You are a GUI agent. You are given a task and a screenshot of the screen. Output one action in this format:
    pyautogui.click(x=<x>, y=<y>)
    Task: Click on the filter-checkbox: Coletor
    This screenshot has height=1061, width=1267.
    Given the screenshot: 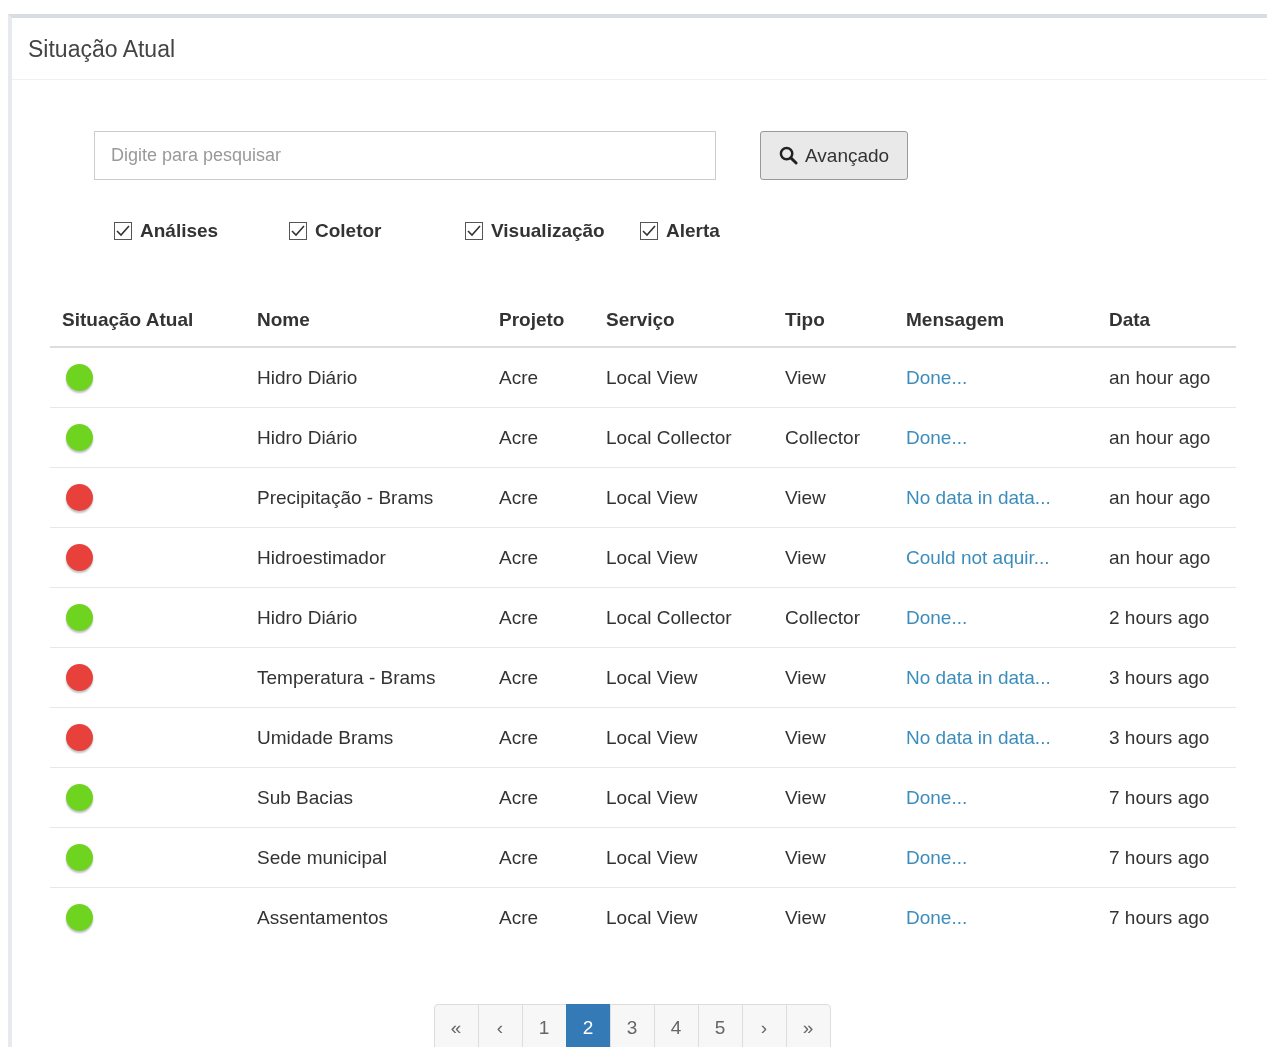 What is the action you would take?
    pyautogui.click(x=377, y=231)
    